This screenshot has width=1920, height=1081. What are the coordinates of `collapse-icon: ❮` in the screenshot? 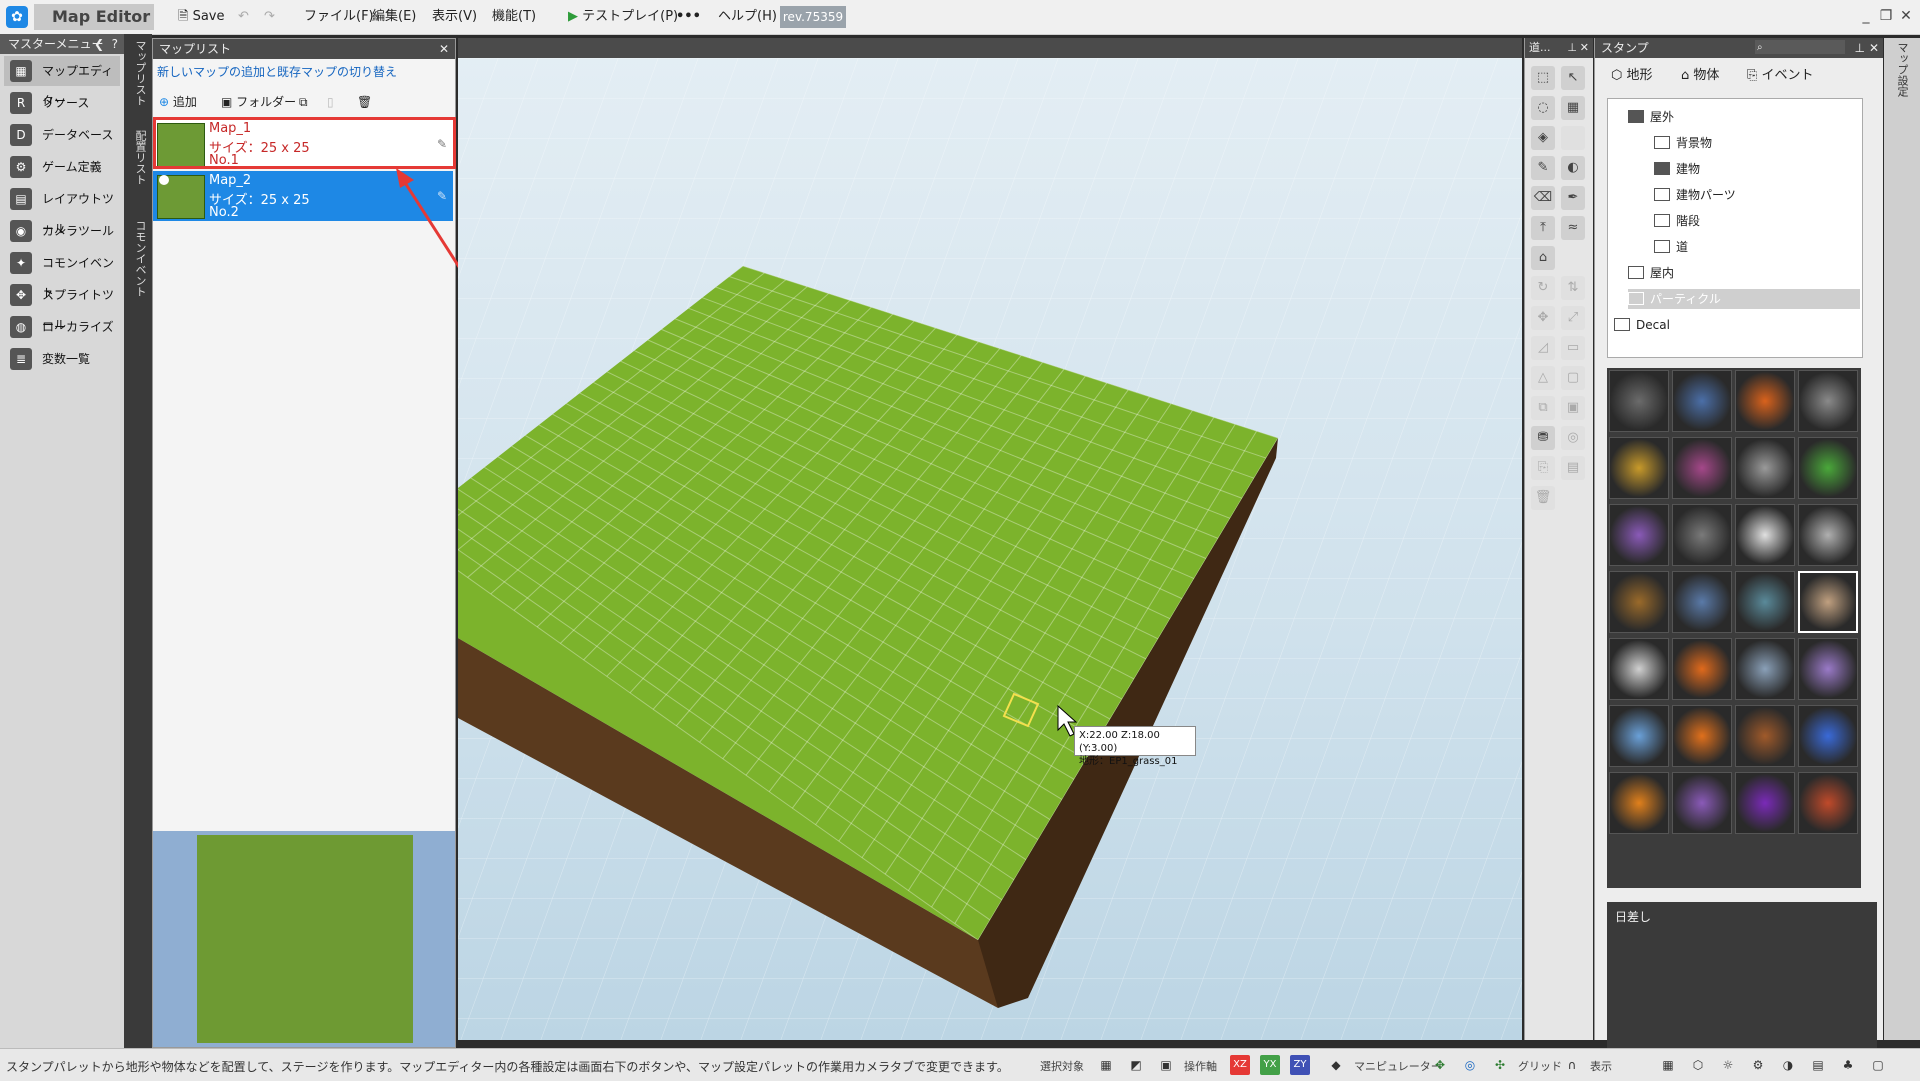 It's located at (99, 44).